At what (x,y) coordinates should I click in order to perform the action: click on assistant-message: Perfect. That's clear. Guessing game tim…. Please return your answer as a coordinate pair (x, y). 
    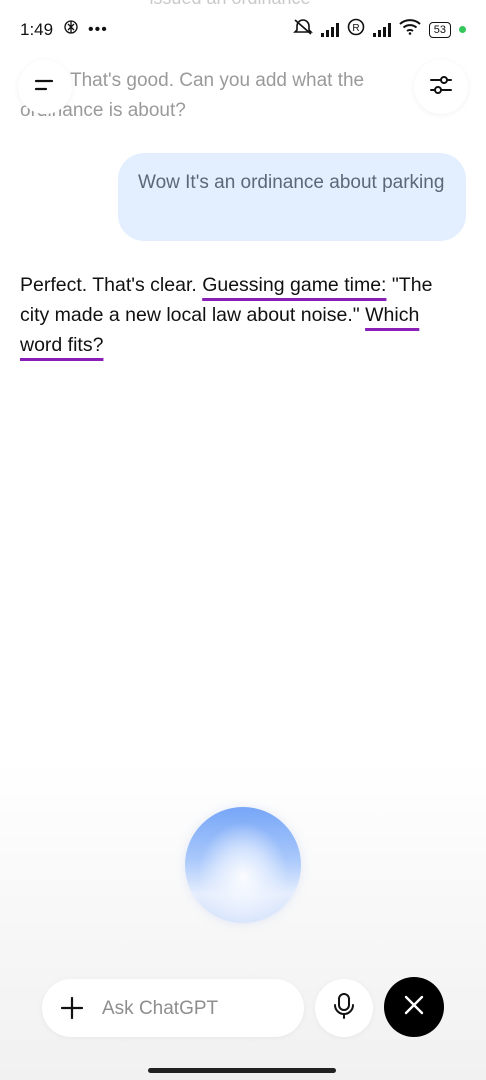
    Looking at the image, I should click on (240, 315).